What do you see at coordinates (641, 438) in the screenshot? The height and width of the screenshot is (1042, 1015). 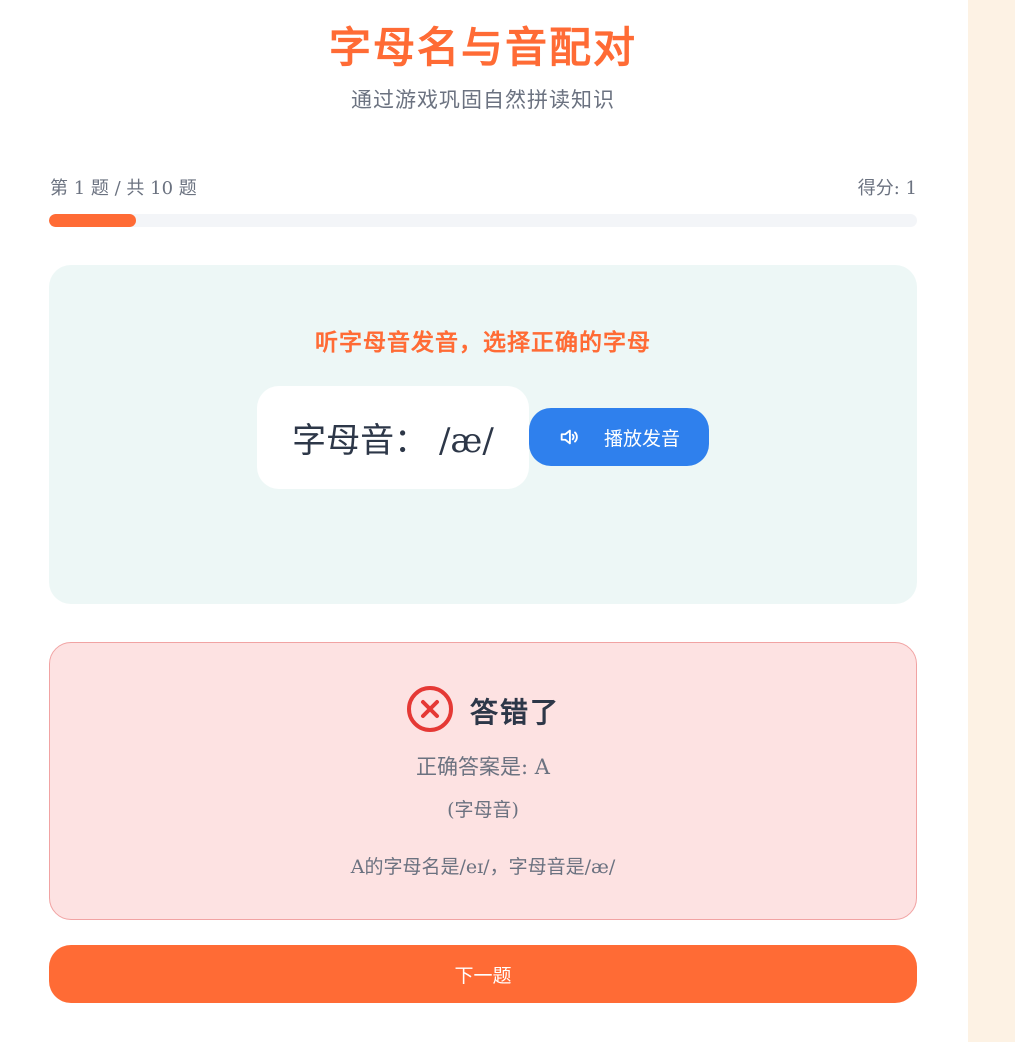 I see `play-sound-label: 播放发音` at bounding box center [641, 438].